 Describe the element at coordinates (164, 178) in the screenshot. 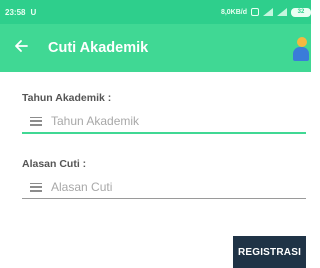

I see `alasan-cuti-field: Alasan Cuti :` at that location.